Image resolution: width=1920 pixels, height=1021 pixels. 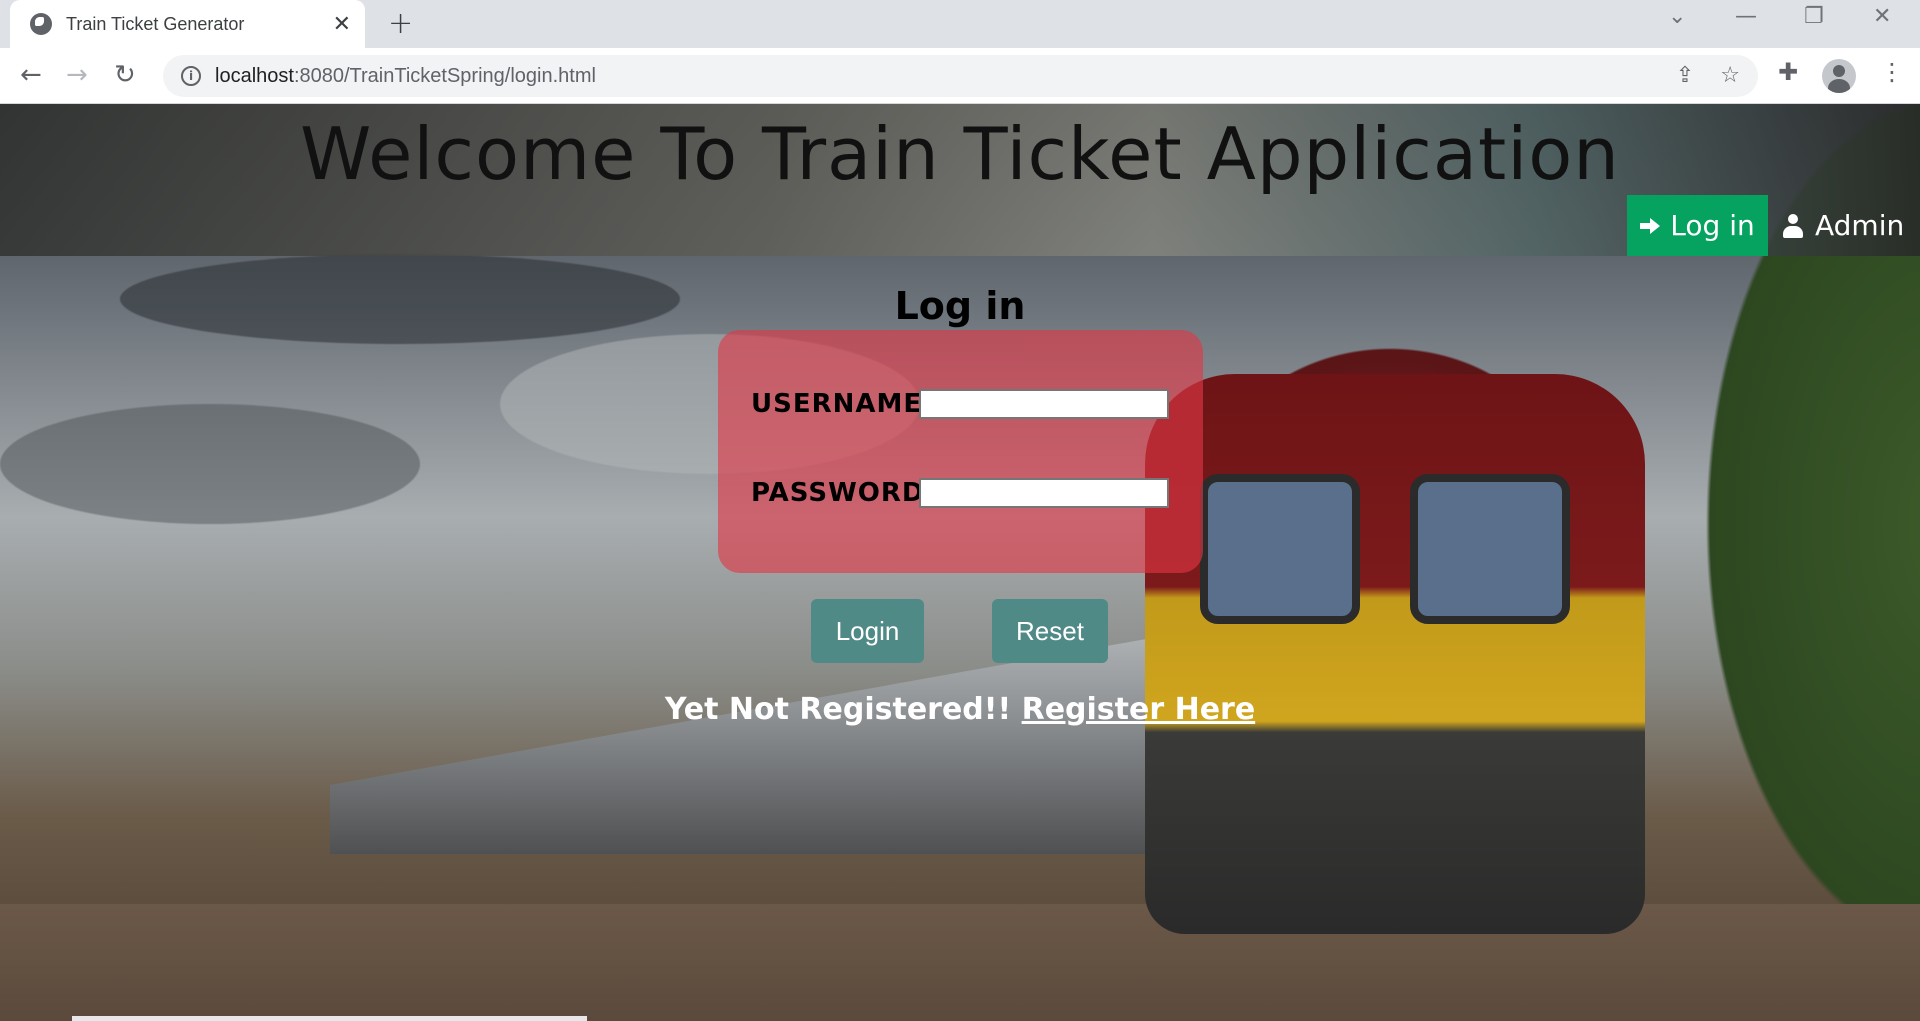 What do you see at coordinates (960, 154) in the screenshot?
I see `page-title: Welcome To Train Ticket Application` at bounding box center [960, 154].